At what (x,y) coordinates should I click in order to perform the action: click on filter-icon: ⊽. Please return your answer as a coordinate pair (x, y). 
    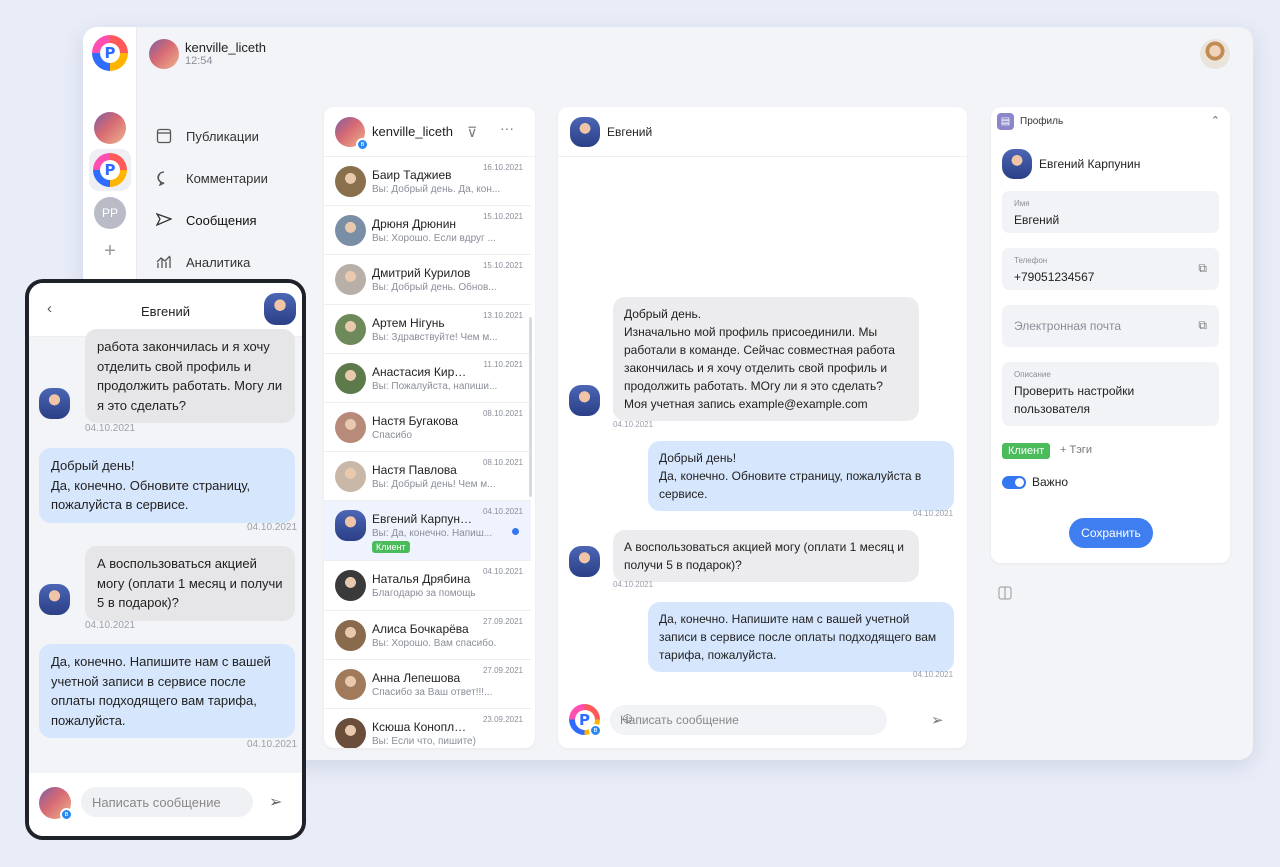
    Looking at the image, I should click on (472, 132).